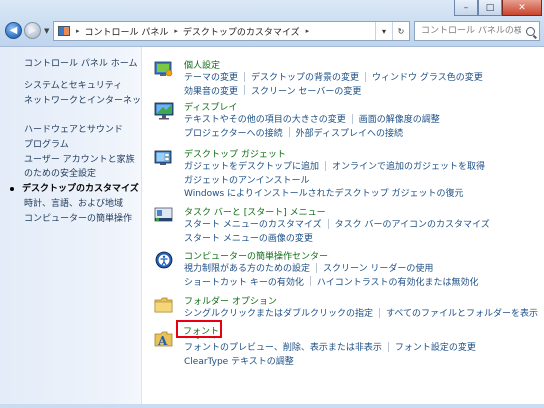 The width and height of the screenshot is (544, 408). What do you see at coordinates (80, 62) in the screenshot?
I see `sidebar-item-home: コントロール パネル ホーム` at bounding box center [80, 62].